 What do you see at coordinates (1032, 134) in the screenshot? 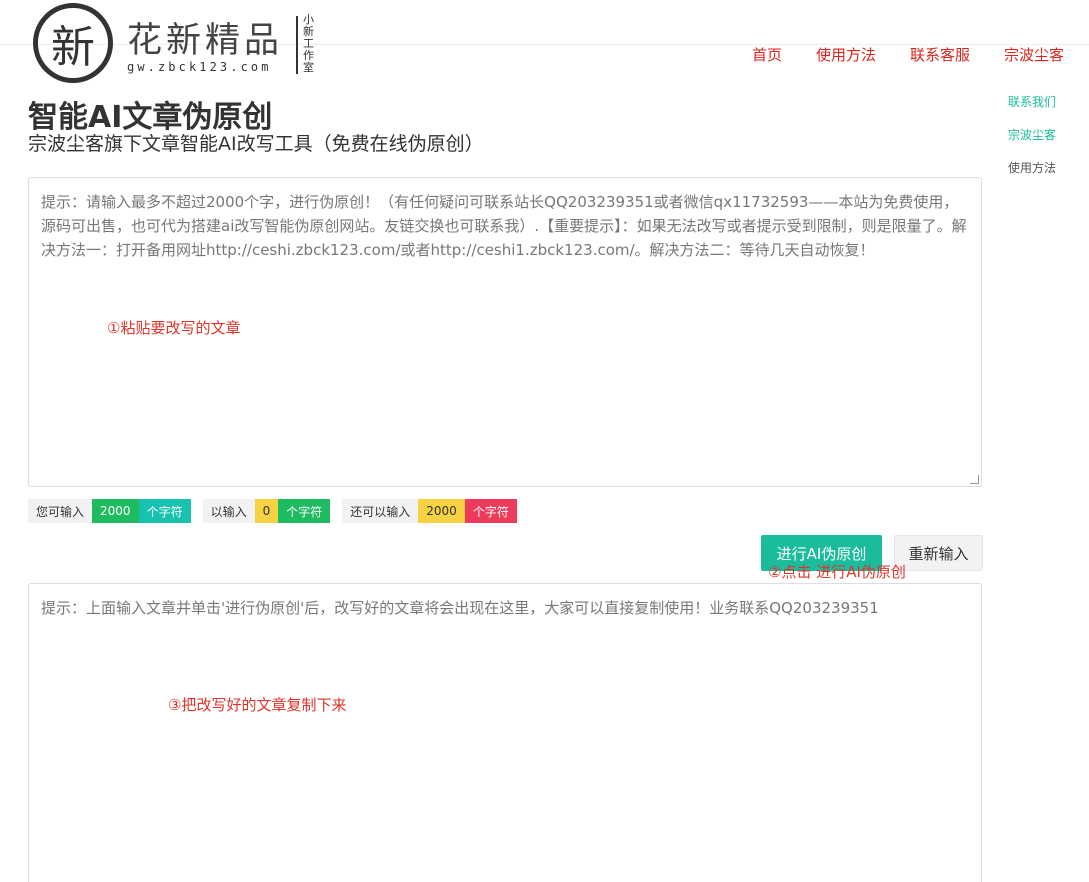
I see `side-link-zongbo: 宗波尘客` at bounding box center [1032, 134].